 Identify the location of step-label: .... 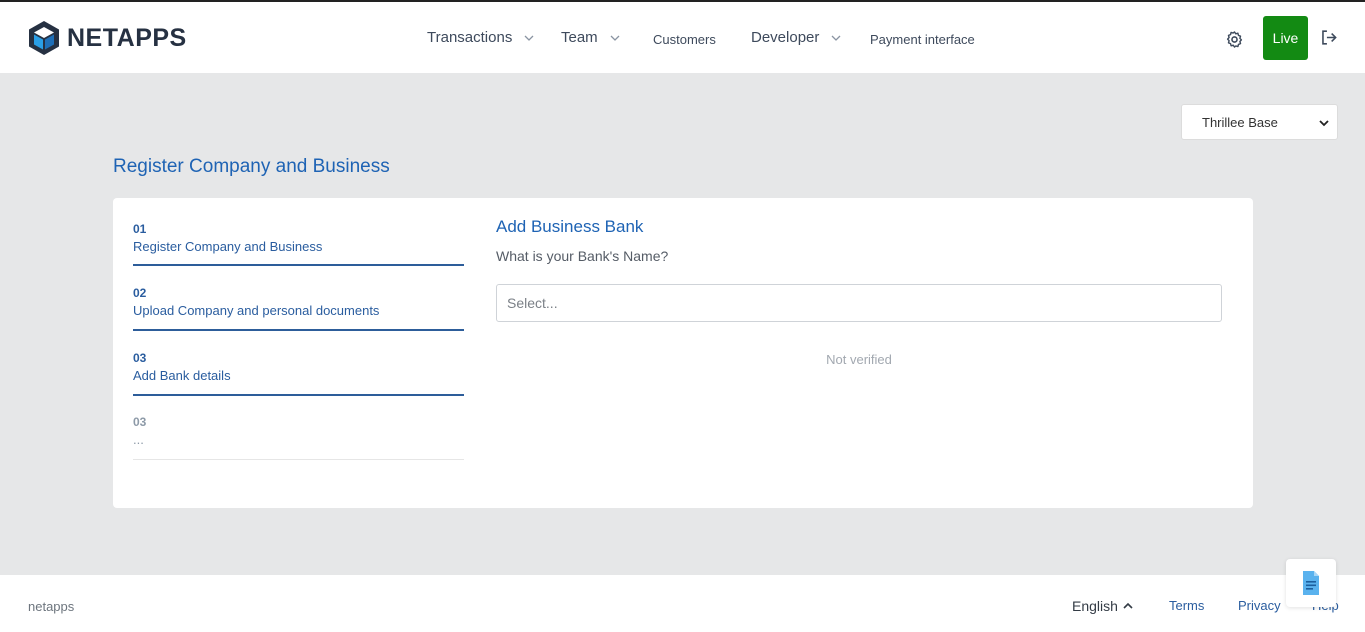
(138, 439).